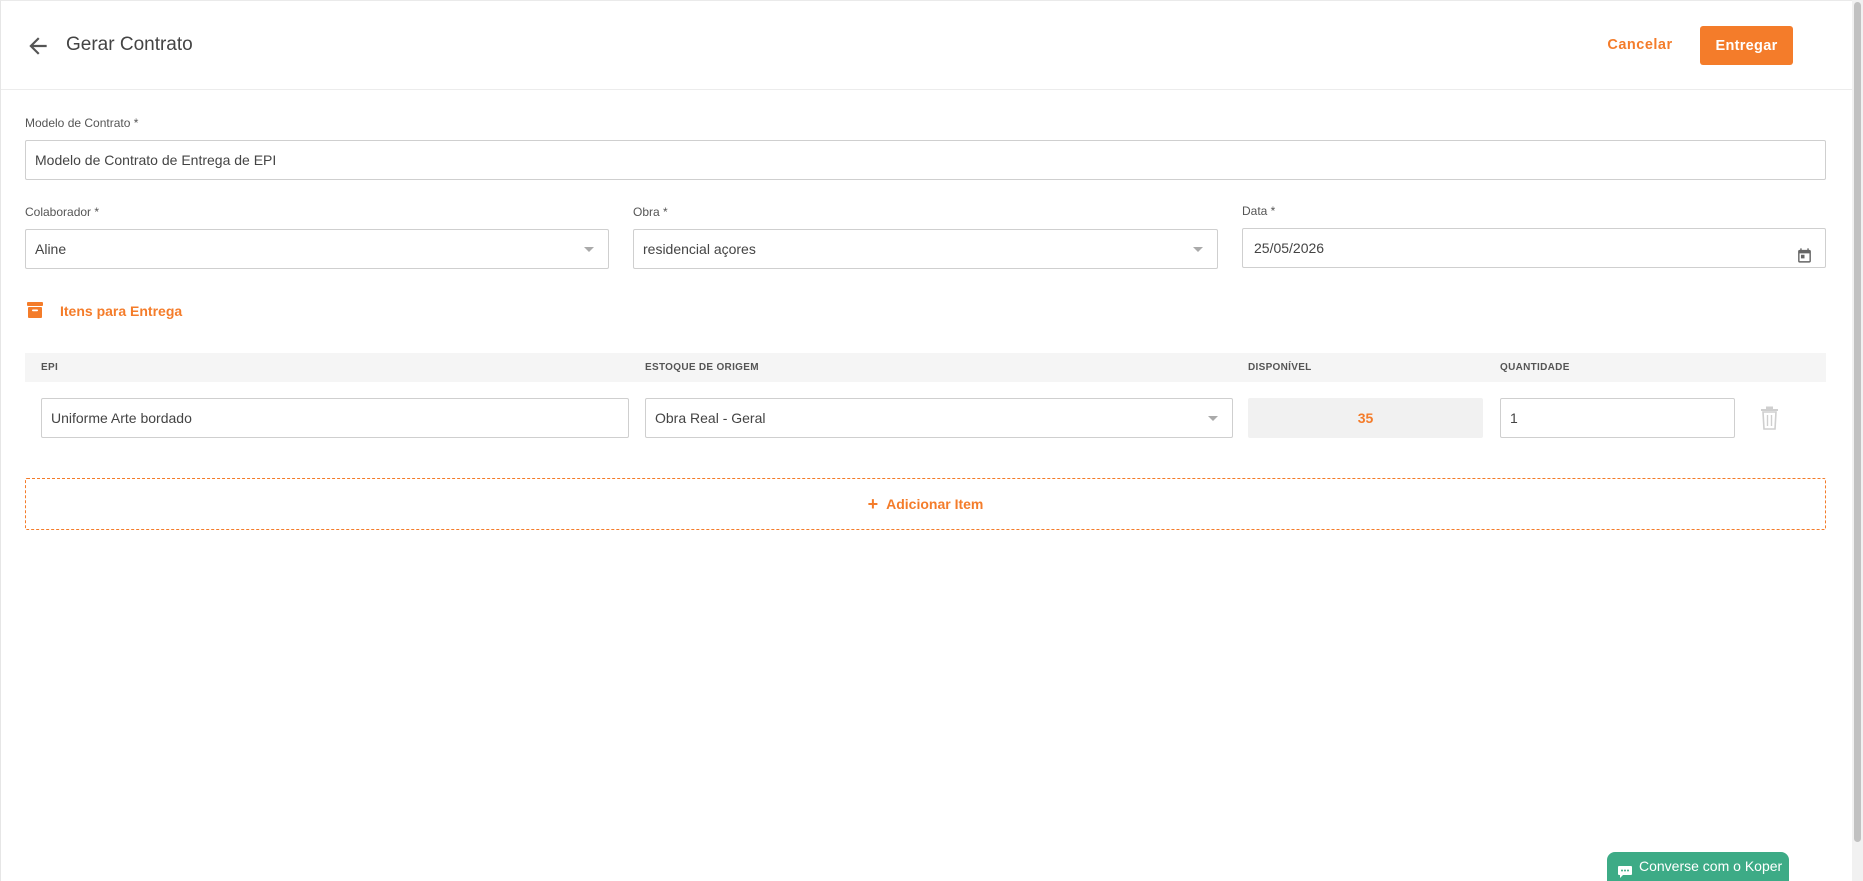 The height and width of the screenshot is (881, 1863). I want to click on deliver-button: Entregar, so click(1746, 45).